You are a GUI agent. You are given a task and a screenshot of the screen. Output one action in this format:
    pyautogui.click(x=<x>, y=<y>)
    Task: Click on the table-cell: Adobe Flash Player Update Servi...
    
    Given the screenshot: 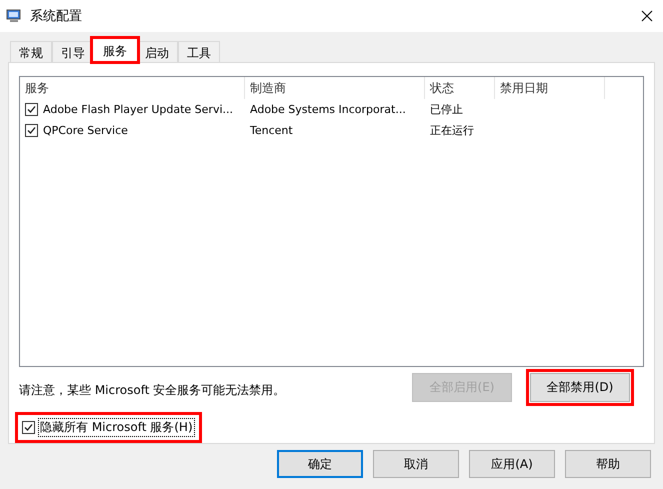 What is the action you would take?
    pyautogui.click(x=138, y=109)
    